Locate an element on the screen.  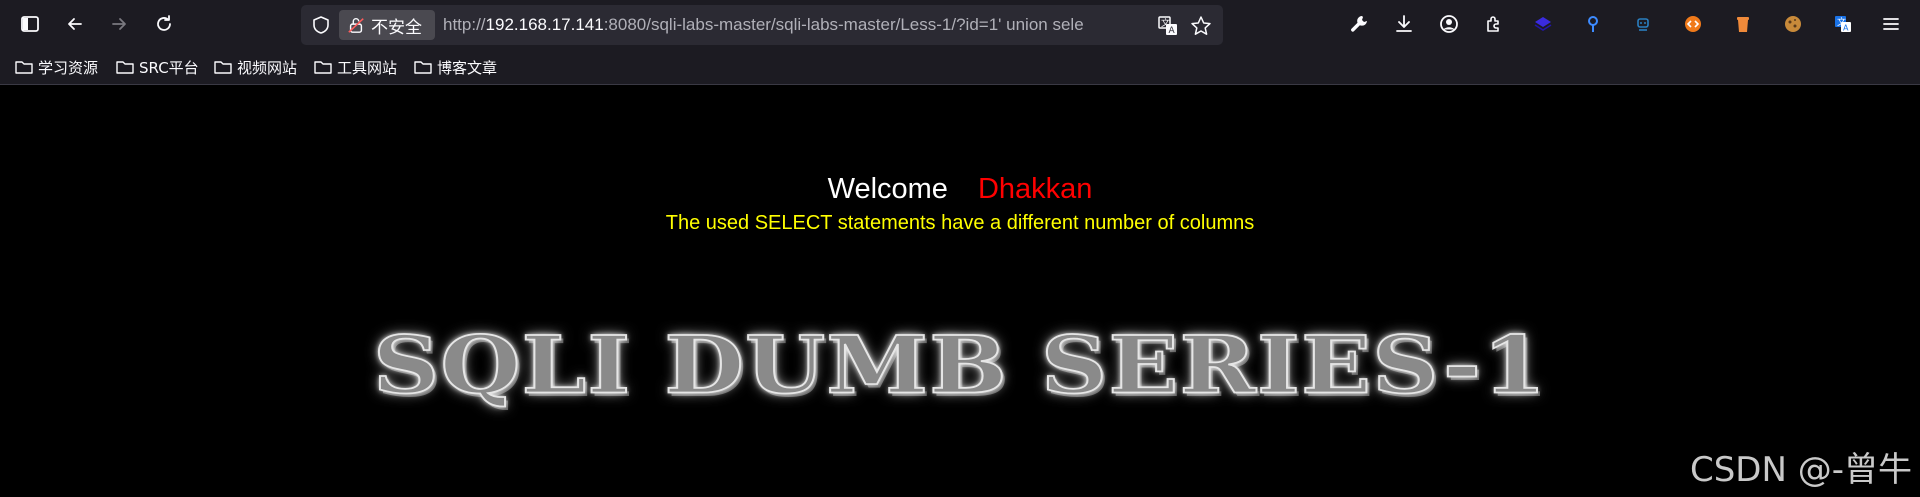
csdn-watermark: CSDN @-曾牛 is located at coordinates (1800, 470).